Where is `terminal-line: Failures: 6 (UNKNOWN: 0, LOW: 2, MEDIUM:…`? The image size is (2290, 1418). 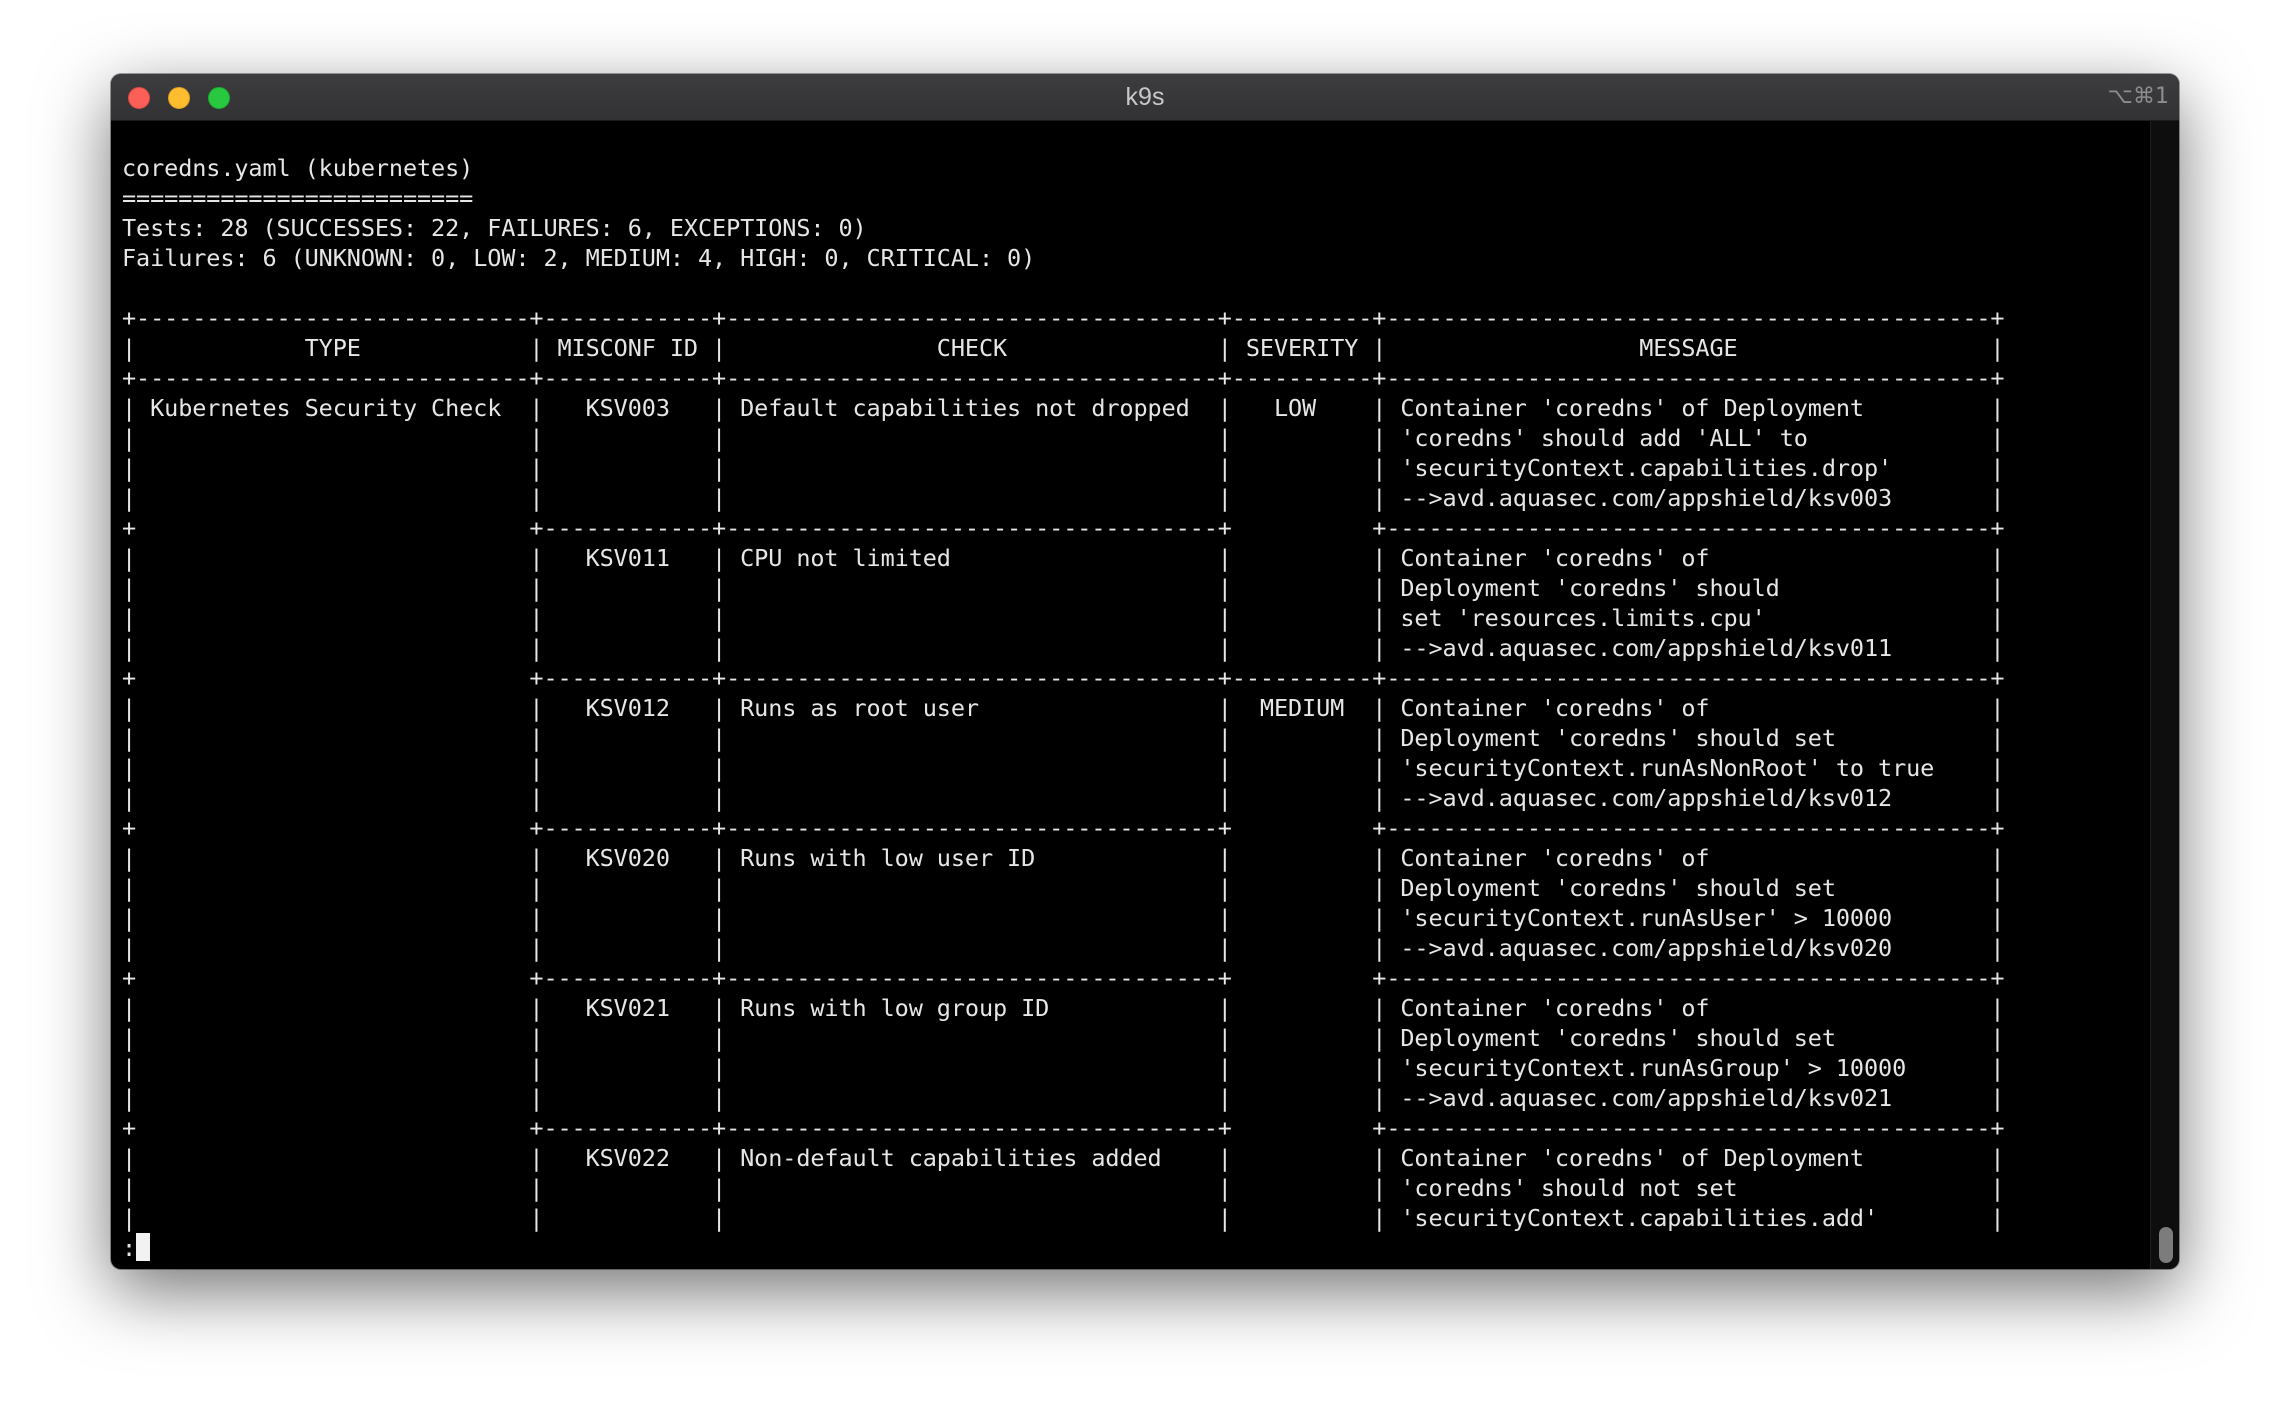
terminal-line: Failures: 6 (UNKNOWN: 0, LOW: 2, MEDIUM:… is located at coordinates (579, 258).